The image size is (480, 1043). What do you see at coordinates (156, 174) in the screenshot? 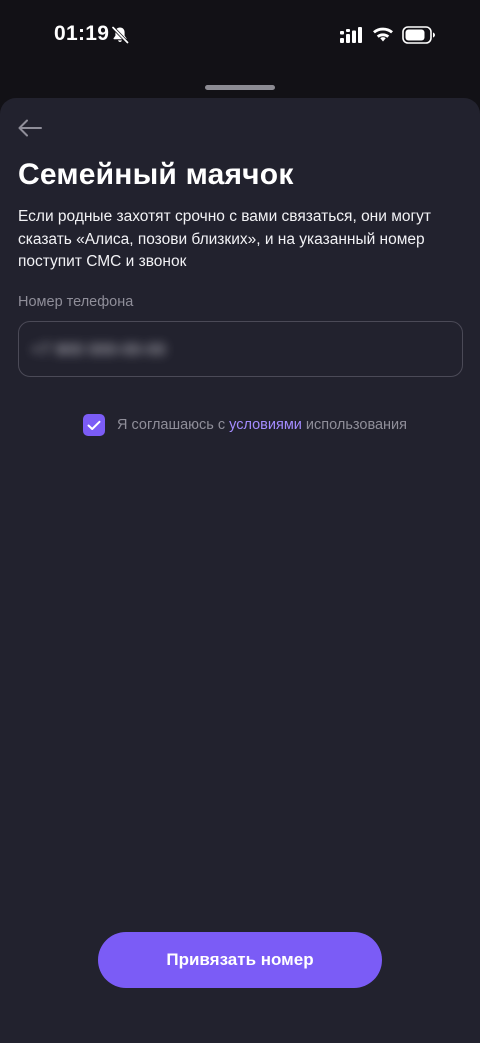
I see `page-title: Семейный маячок` at bounding box center [156, 174].